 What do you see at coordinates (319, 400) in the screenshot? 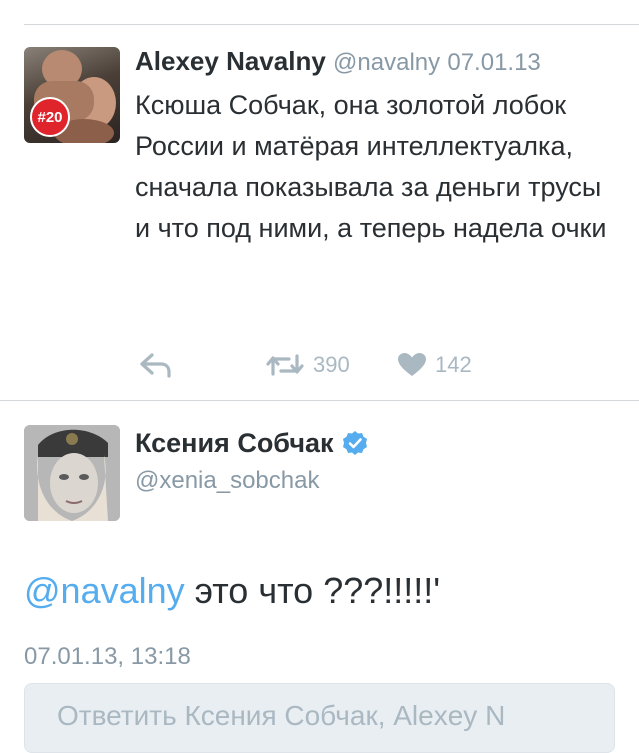
I see `tweet-divider` at bounding box center [319, 400].